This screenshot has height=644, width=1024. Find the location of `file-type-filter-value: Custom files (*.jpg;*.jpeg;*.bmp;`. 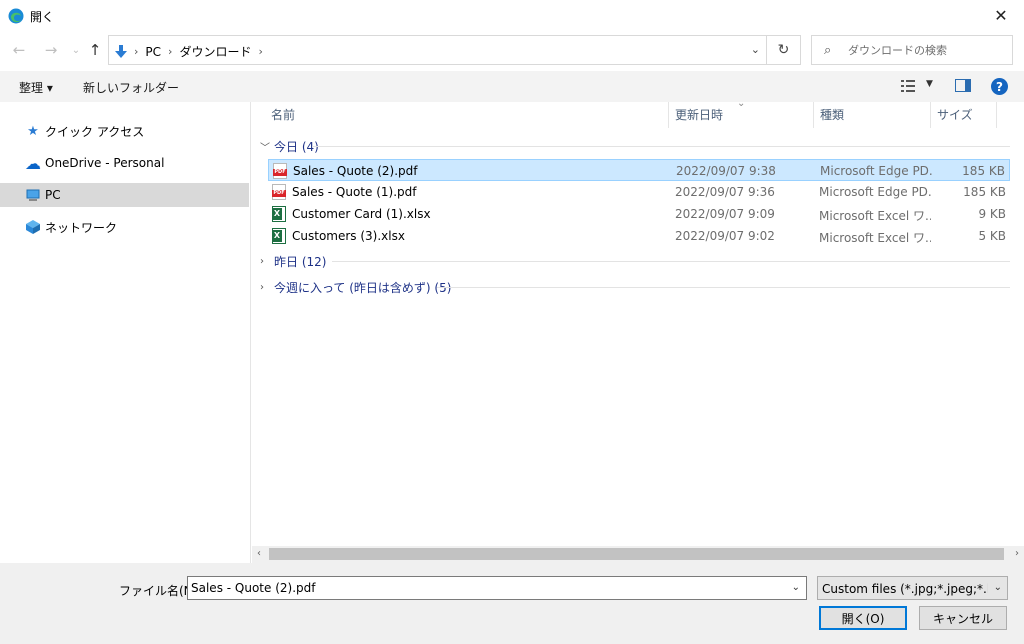

file-type-filter-value: Custom files (*.jpg;*.jpeg;*.bmp; is located at coordinates (905, 589).